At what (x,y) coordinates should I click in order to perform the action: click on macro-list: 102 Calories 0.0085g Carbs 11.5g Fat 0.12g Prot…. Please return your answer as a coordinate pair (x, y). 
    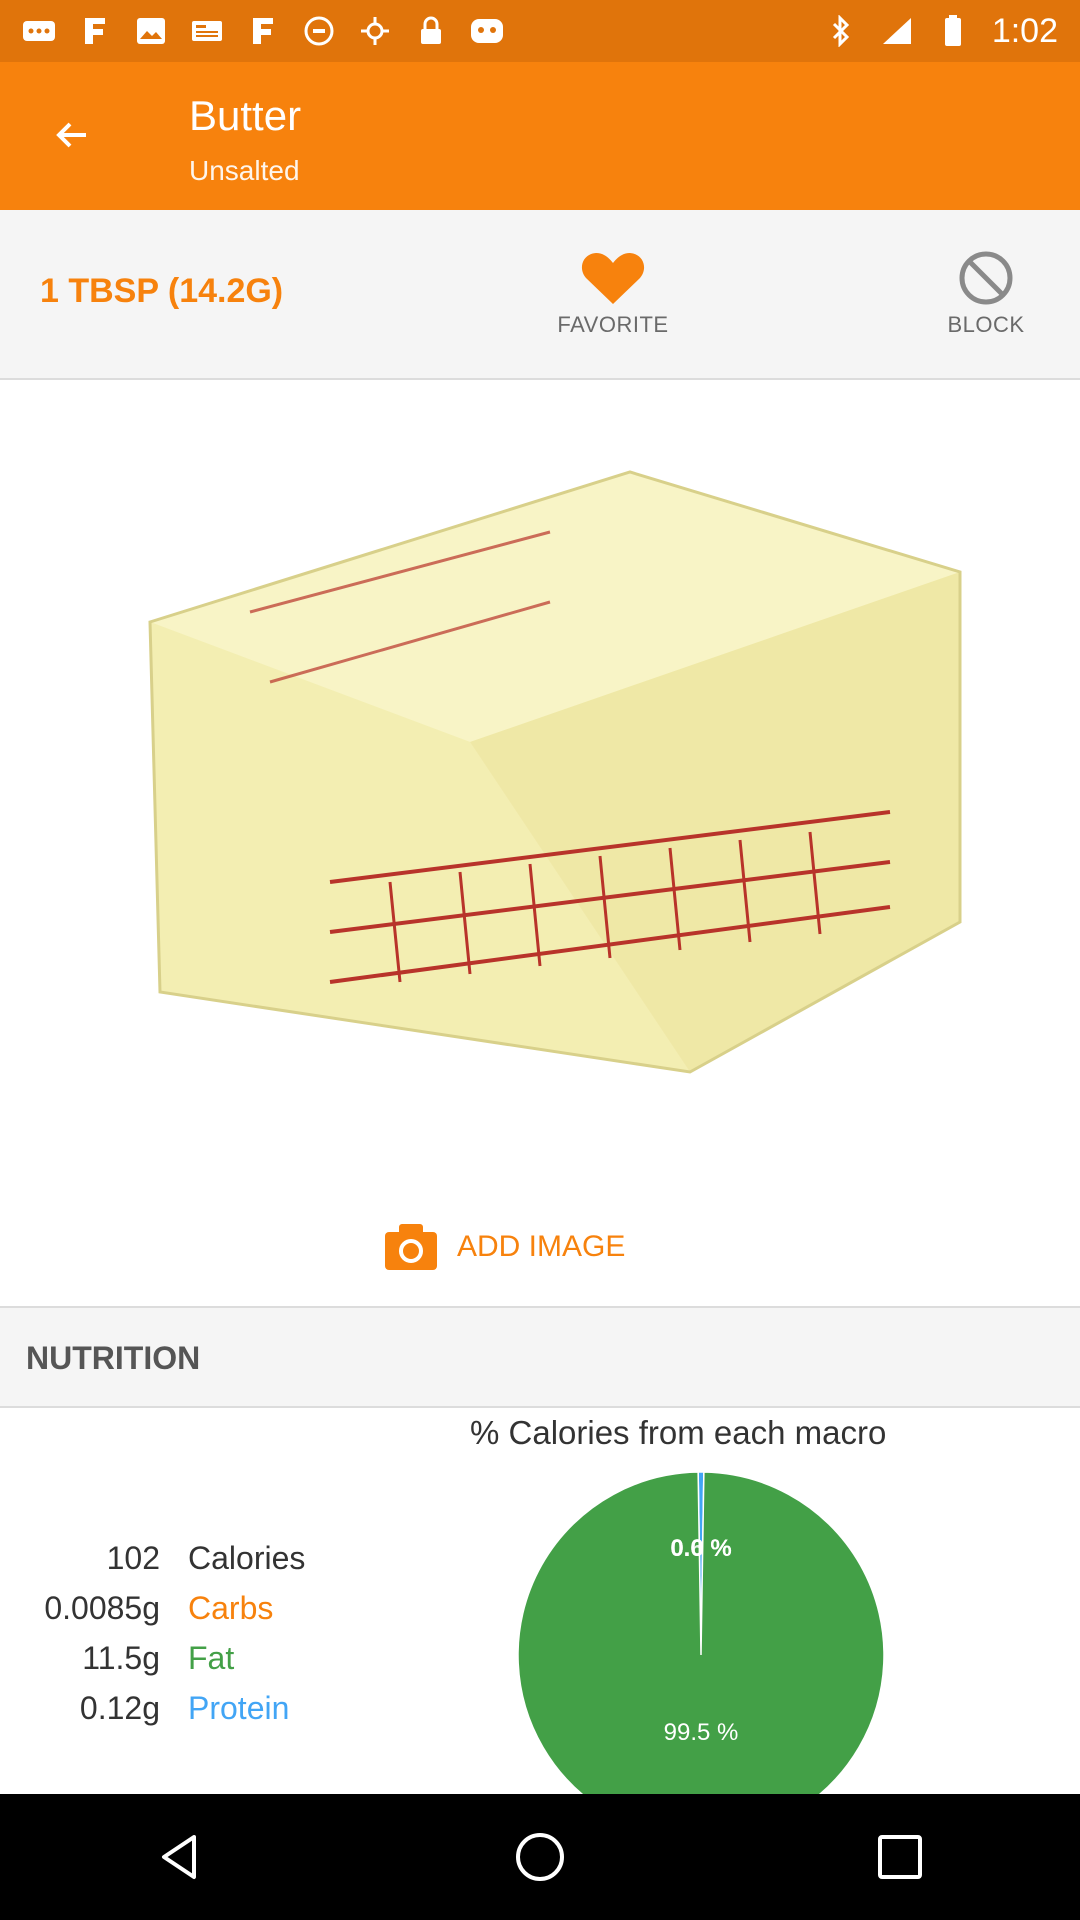
    Looking at the image, I should click on (180, 1640).